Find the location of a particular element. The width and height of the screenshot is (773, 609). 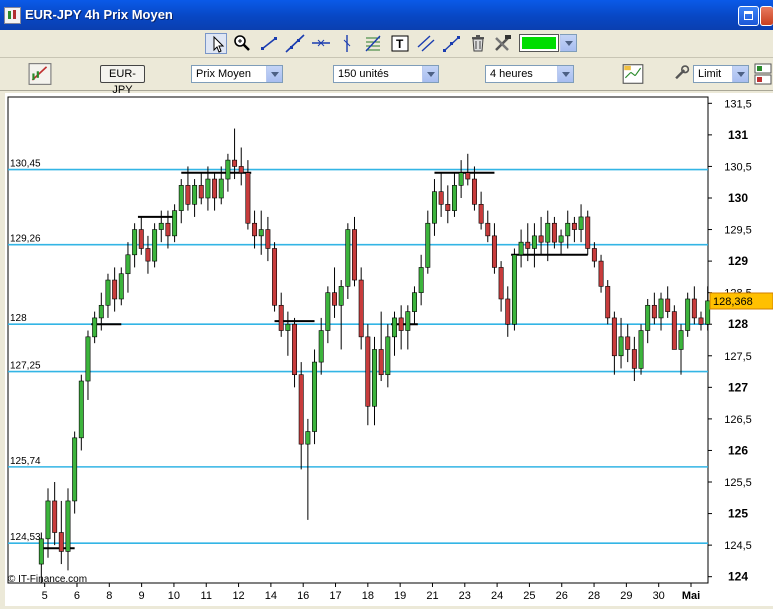

pitchfork-tool-button is located at coordinates (452, 43).